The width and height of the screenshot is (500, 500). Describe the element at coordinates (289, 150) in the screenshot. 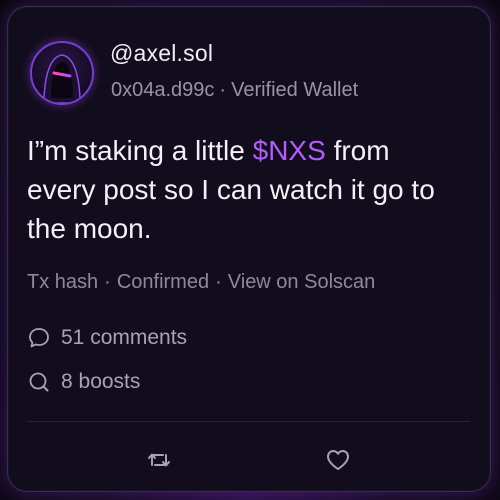

I see `ticker-link: $NXS` at that location.